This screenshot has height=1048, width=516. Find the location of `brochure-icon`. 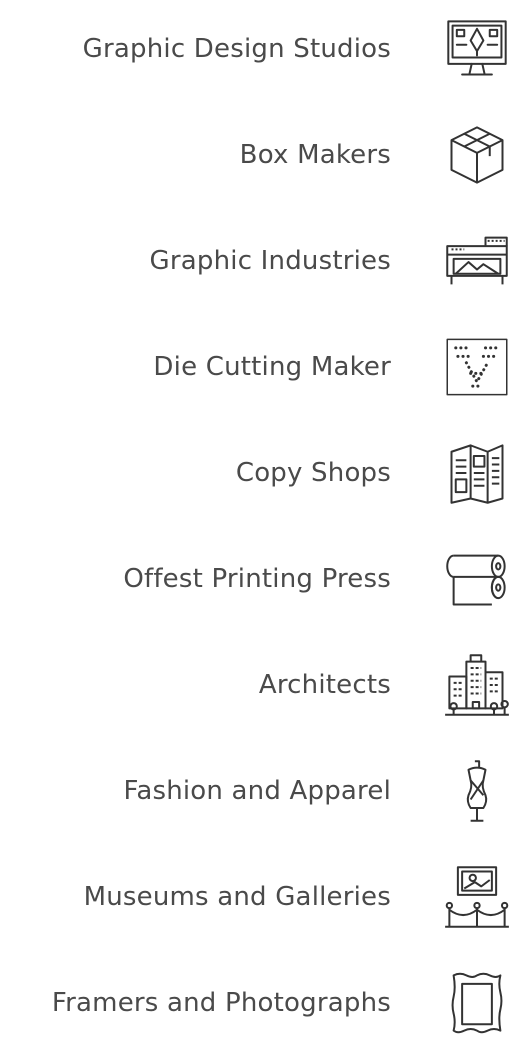

brochure-icon is located at coordinates (477, 473).